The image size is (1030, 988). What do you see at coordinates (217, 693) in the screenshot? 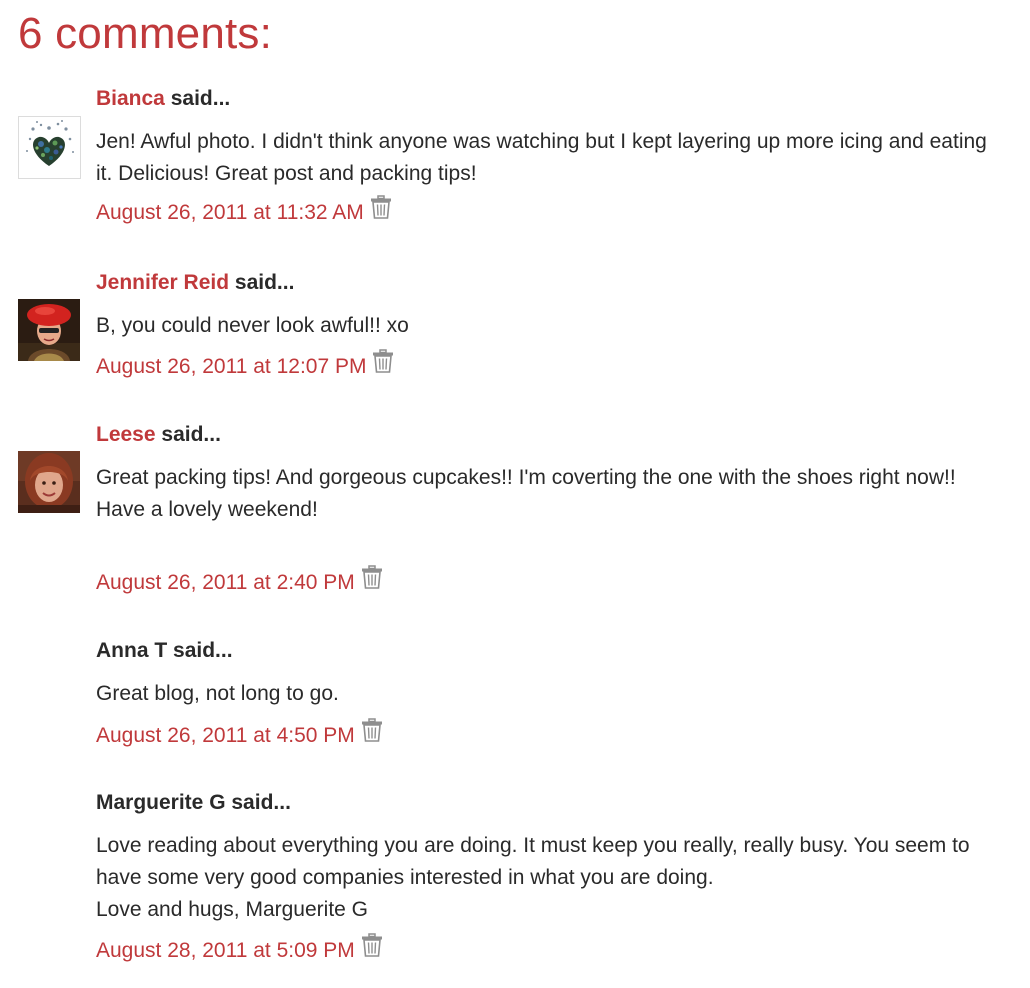
I see `comment-body-line: Great blog, not long to go.` at bounding box center [217, 693].